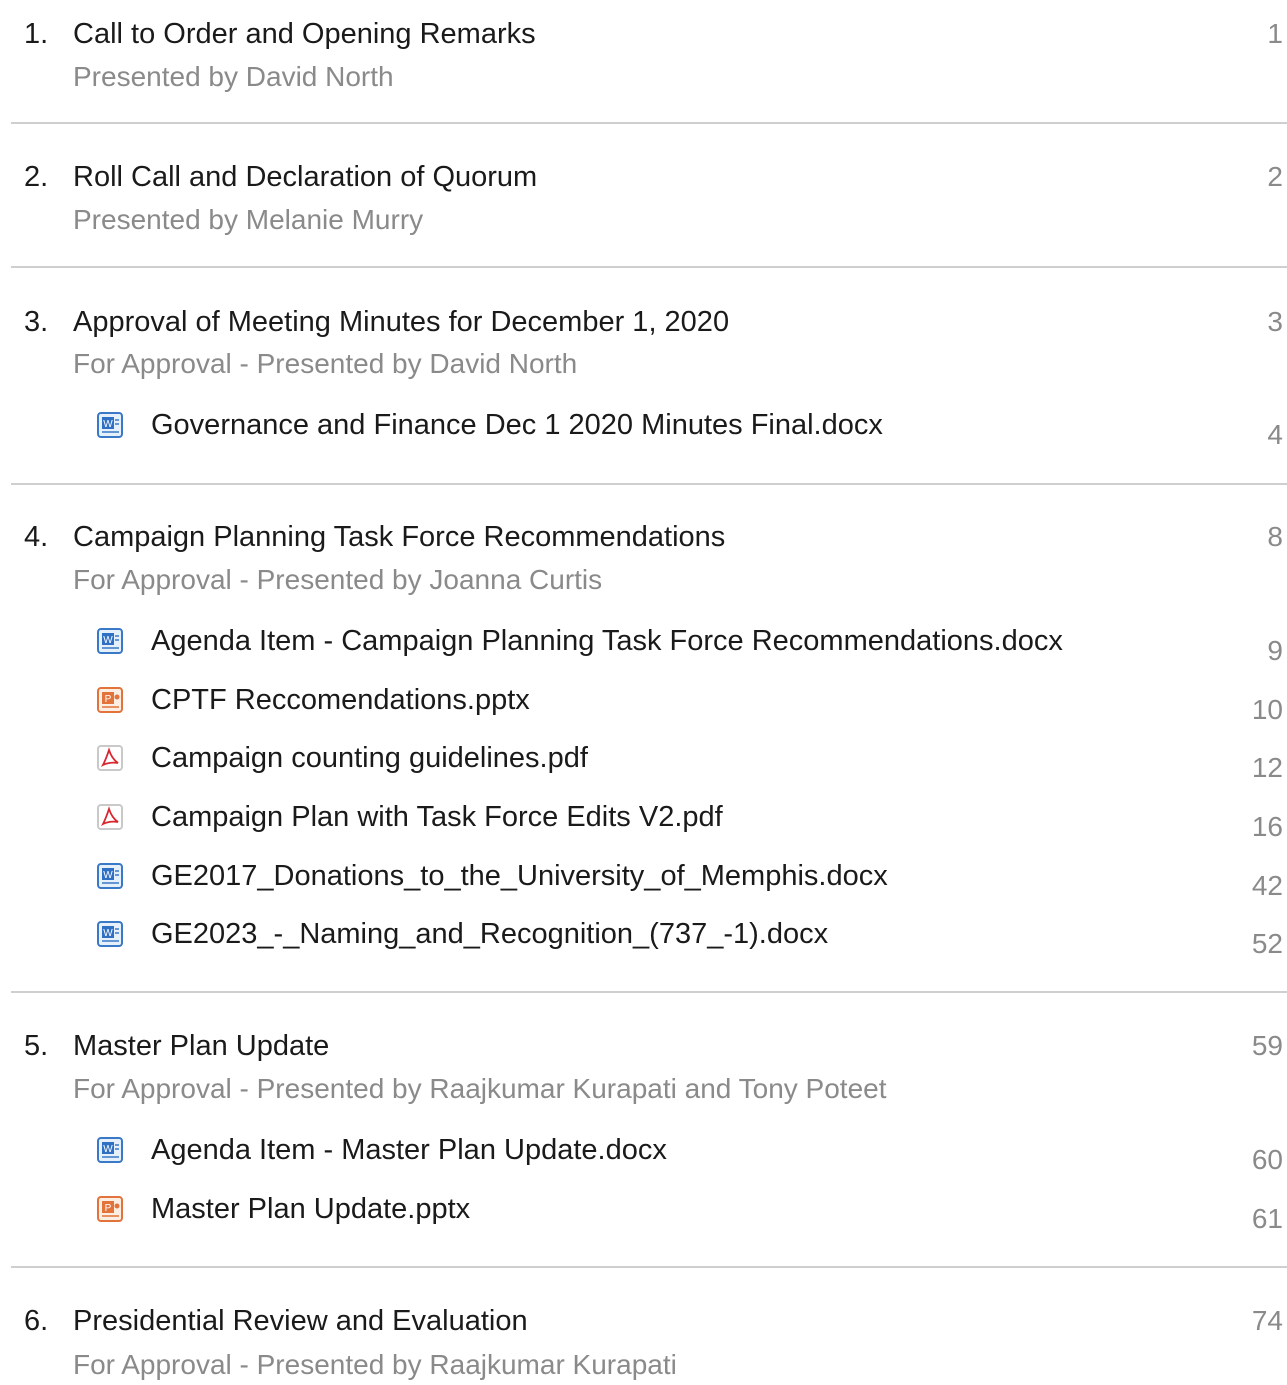  I want to click on item-title: Master Plan Update, so click(201, 1046).